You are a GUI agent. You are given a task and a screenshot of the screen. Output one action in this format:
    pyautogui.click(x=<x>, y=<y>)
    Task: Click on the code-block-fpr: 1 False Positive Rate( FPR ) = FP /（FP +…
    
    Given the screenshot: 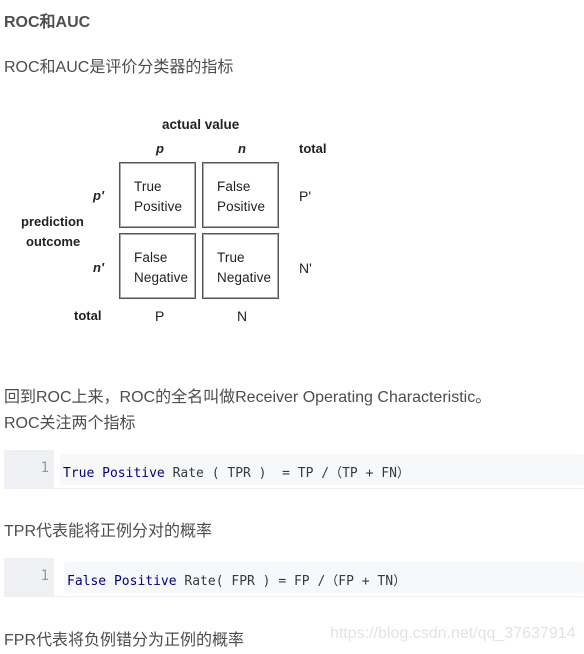 What is the action you would take?
    pyautogui.click(x=294, y=577)
    